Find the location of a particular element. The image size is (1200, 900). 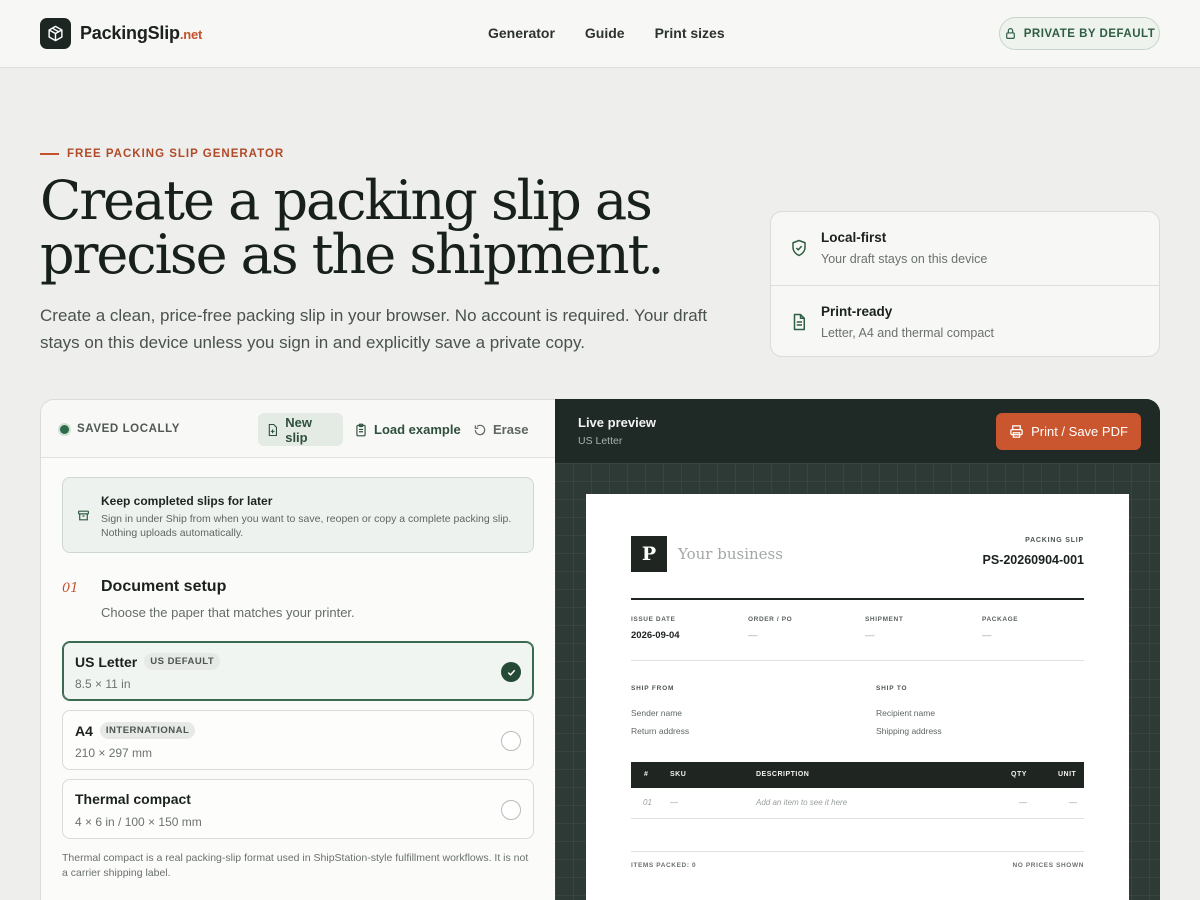

paper-badge: INTERNATIONAL is located at coordinates (147, 730).